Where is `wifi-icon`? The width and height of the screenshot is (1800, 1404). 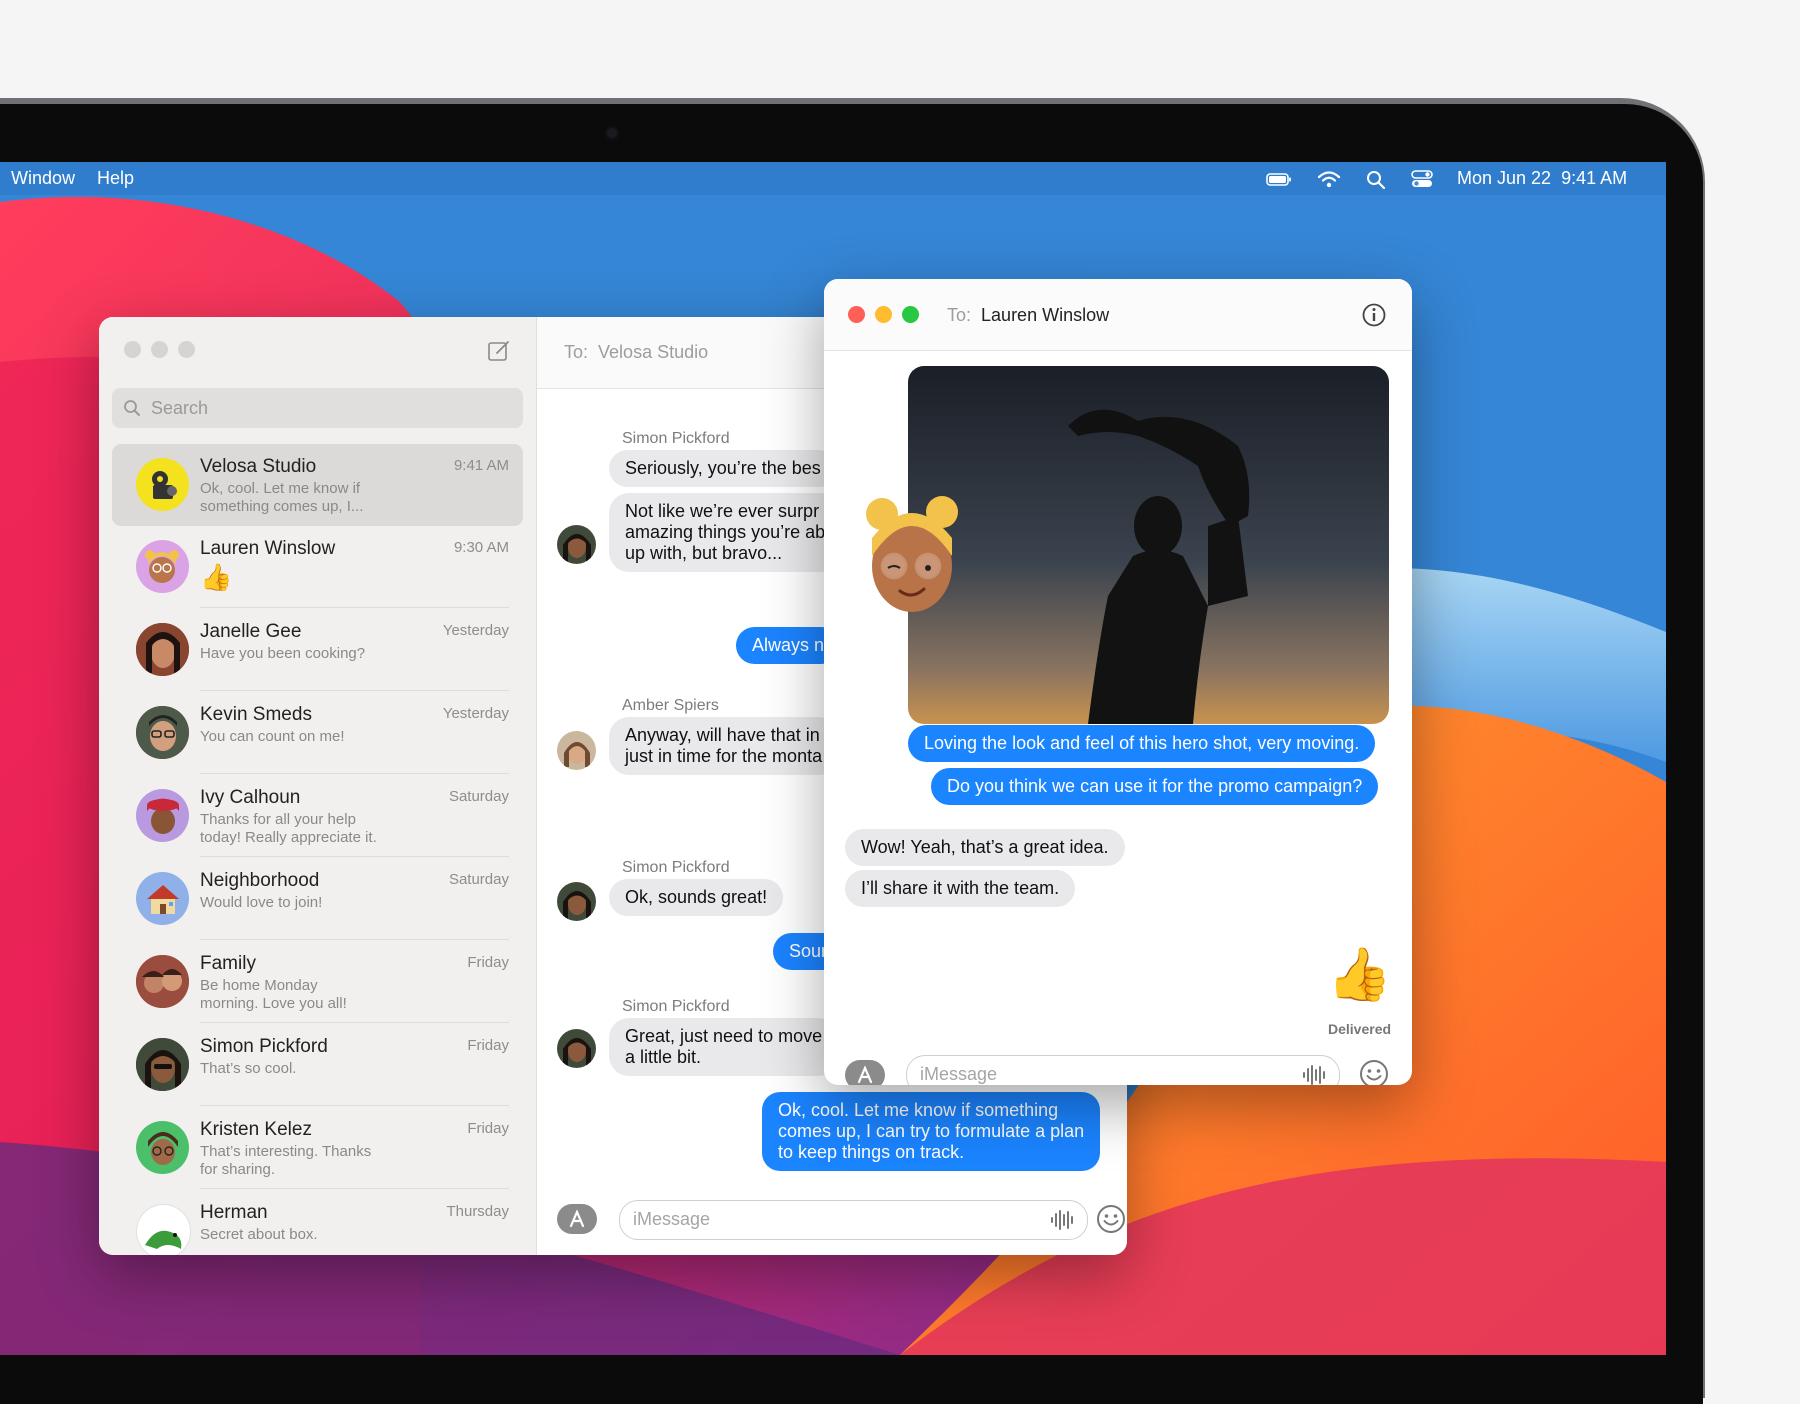
wifi-icon is located at coordinates (1329, 179).